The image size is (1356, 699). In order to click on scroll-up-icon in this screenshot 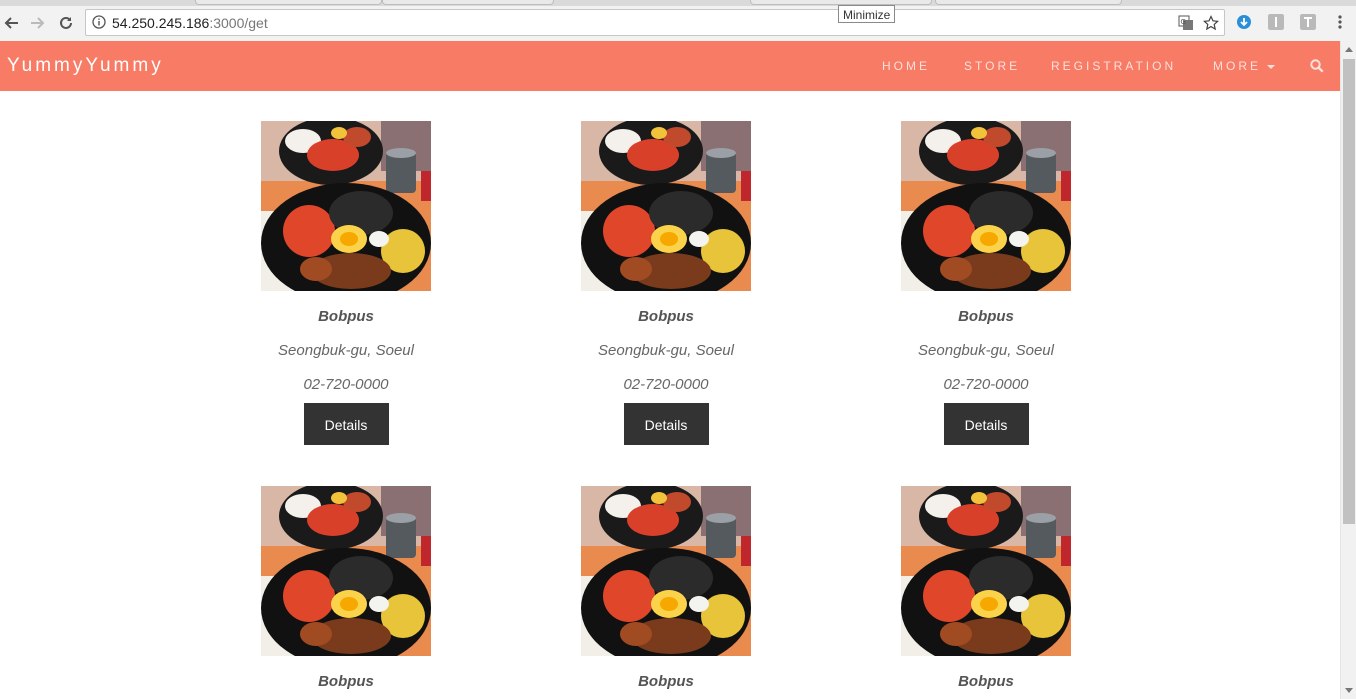, I will do `click(1349, 49)`.